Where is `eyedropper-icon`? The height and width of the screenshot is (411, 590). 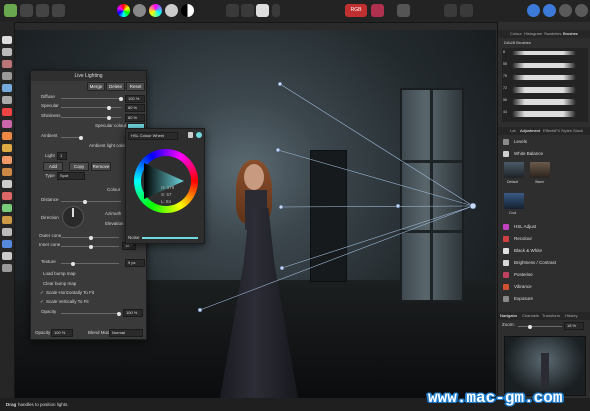
eyedropper-icon is located at coordinates (190, 135).